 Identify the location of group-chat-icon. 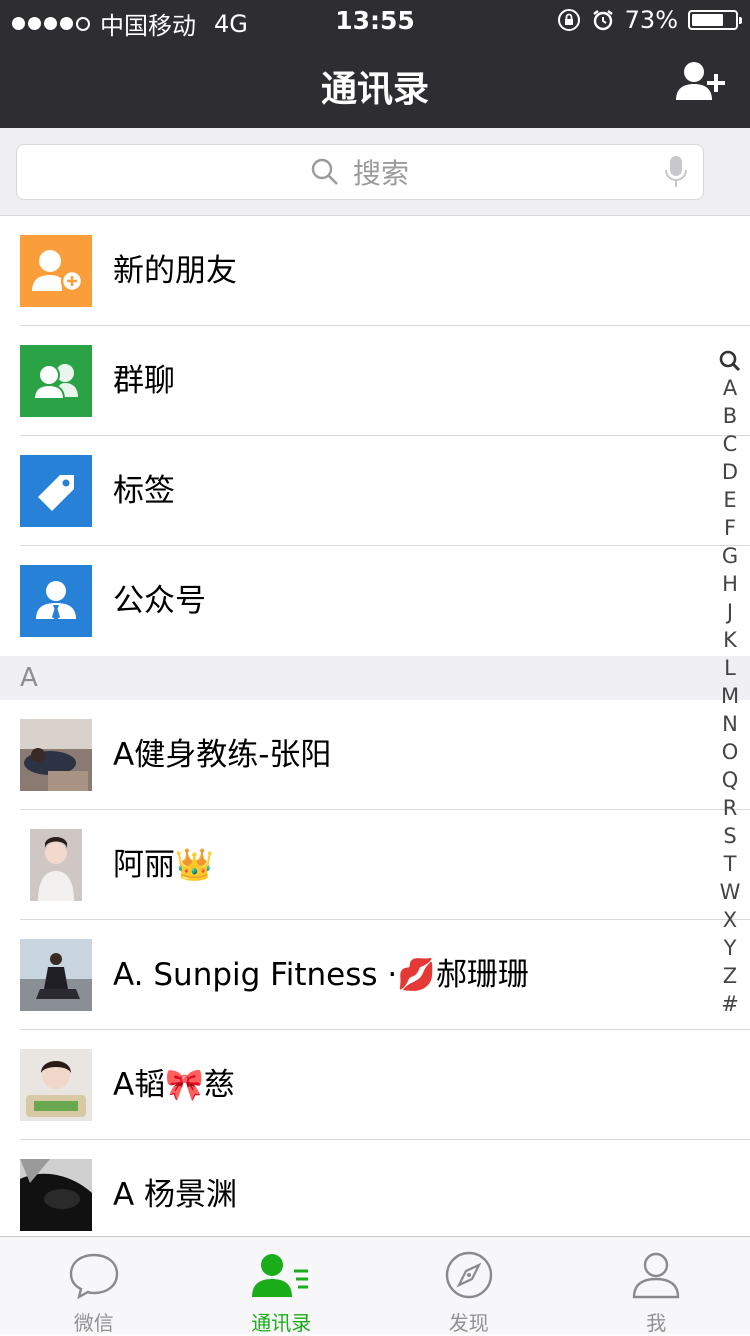
(56, 381).